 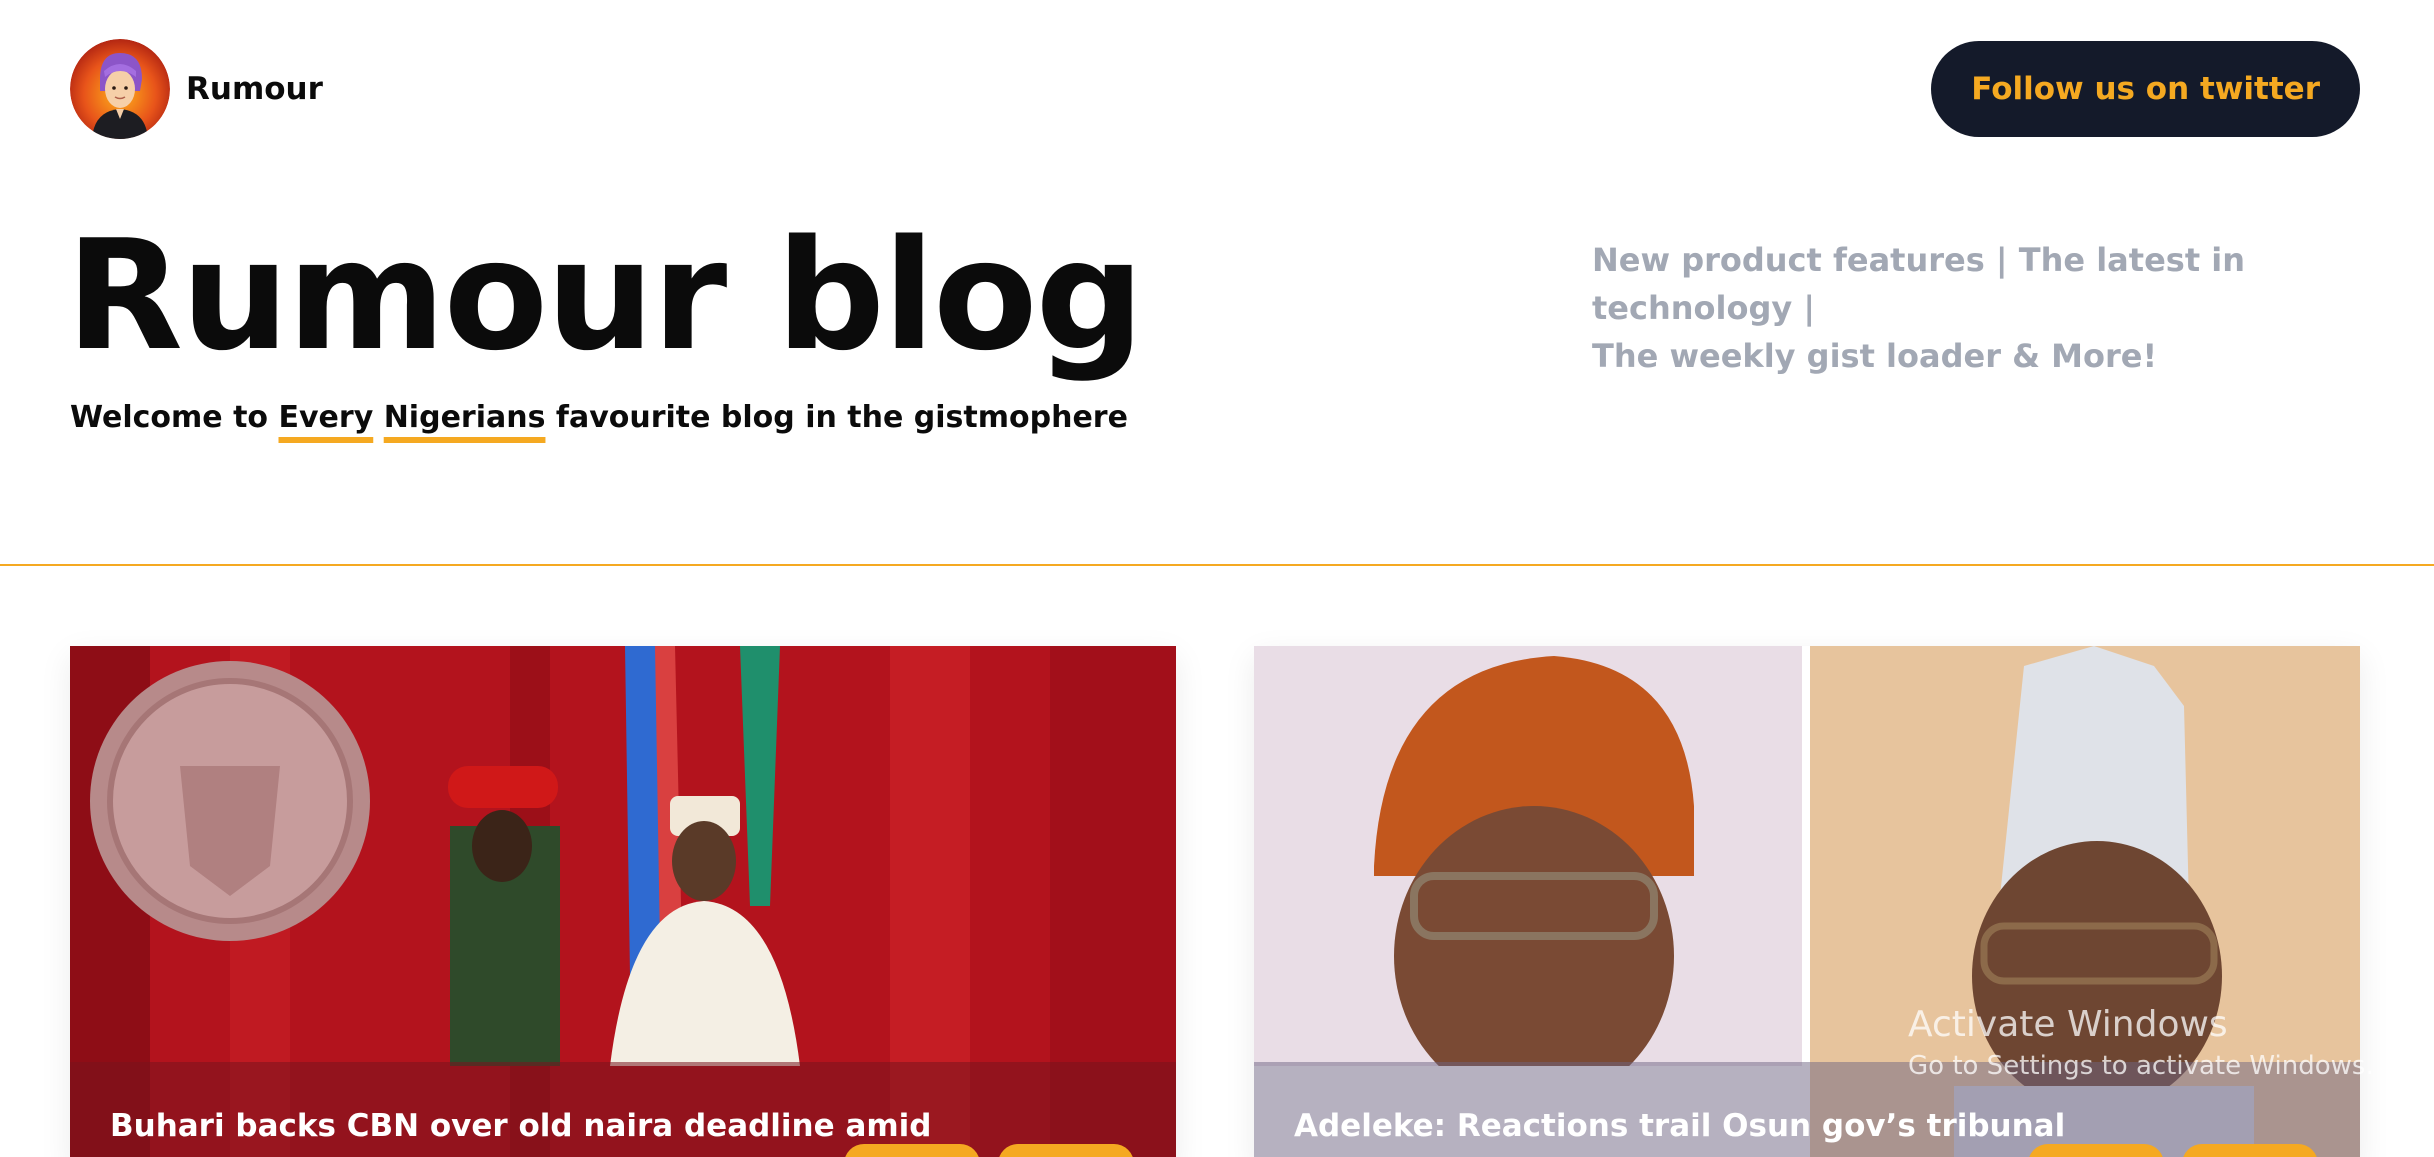 What do you see at coordinates (2068, 1024) in the screenshot?
I see `watermark-title: Activate Windows` at bounding box center [2068, 1024].